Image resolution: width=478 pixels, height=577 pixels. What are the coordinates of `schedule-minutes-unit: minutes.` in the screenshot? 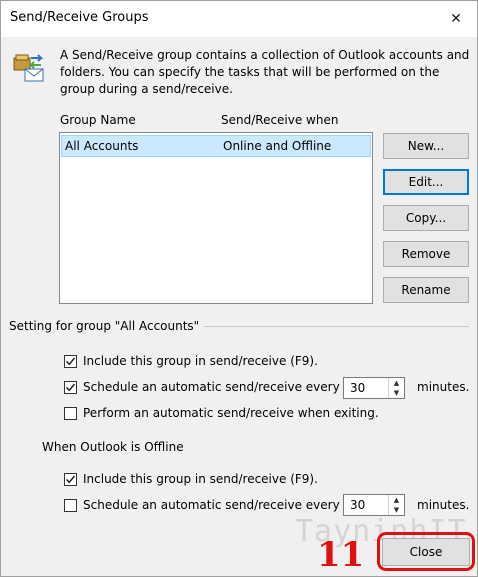 It's located at (443, 387).